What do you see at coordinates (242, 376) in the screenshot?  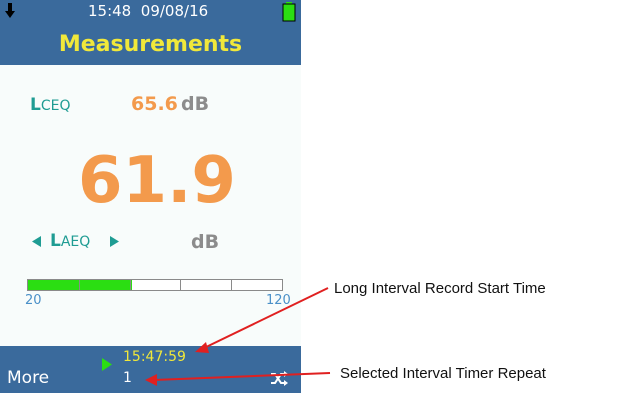 I see `repeat-arrow` at bounding box center [242, 376].